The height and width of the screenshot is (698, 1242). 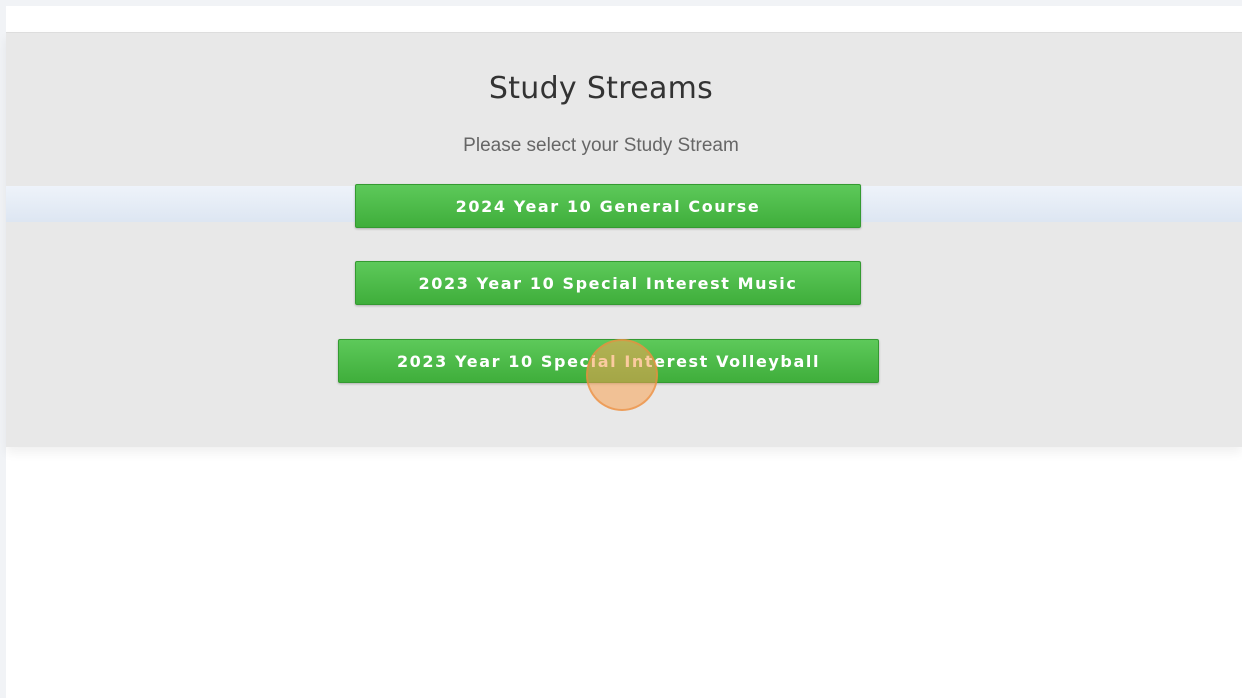 I want to click on stream-button-general-course: 2024 Year 10 General Course, so click(x=608, y=206).